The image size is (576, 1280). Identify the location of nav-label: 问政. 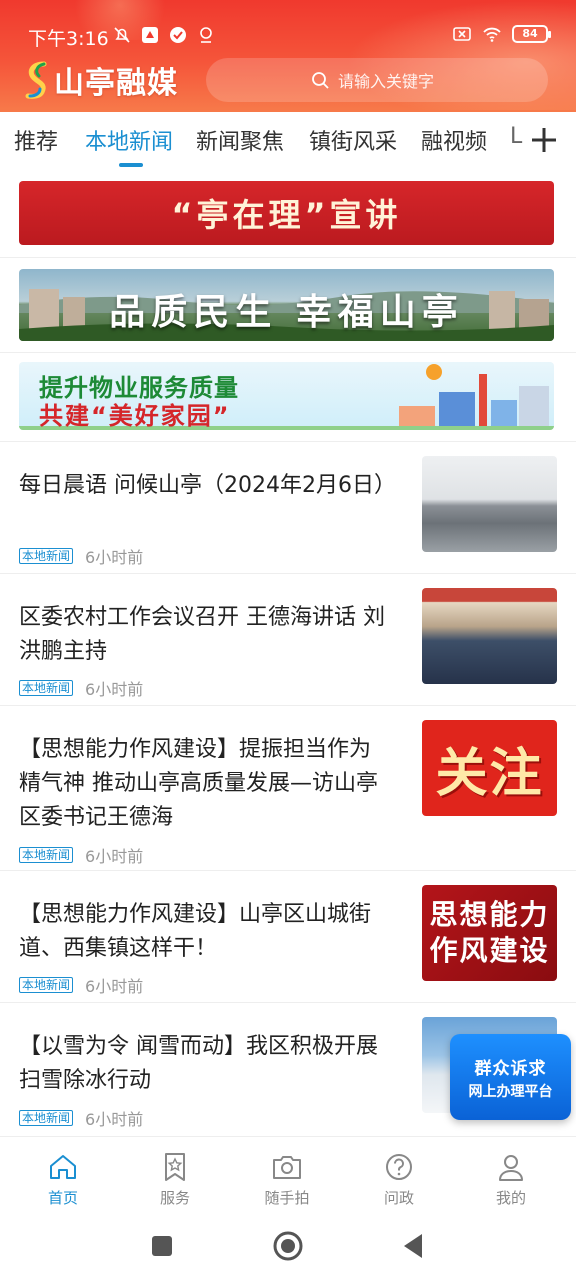
(398, 1198).